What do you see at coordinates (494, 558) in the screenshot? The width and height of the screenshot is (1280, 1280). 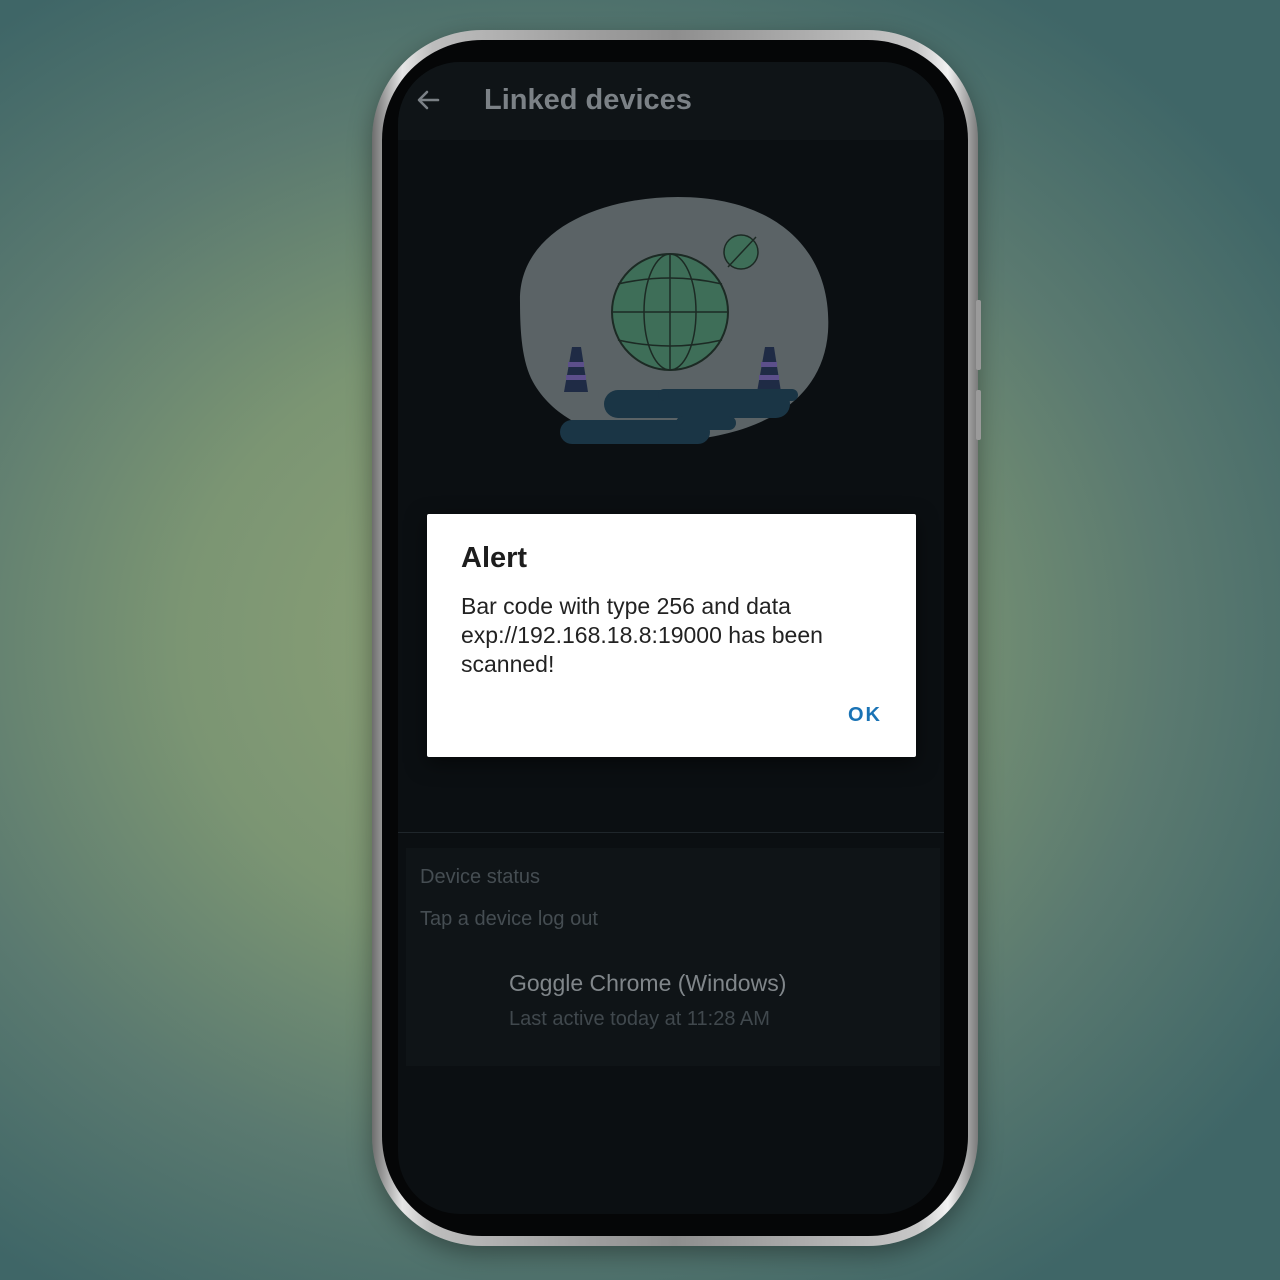 I see `dialog-title: Alert` at bounding box center [494, 558].